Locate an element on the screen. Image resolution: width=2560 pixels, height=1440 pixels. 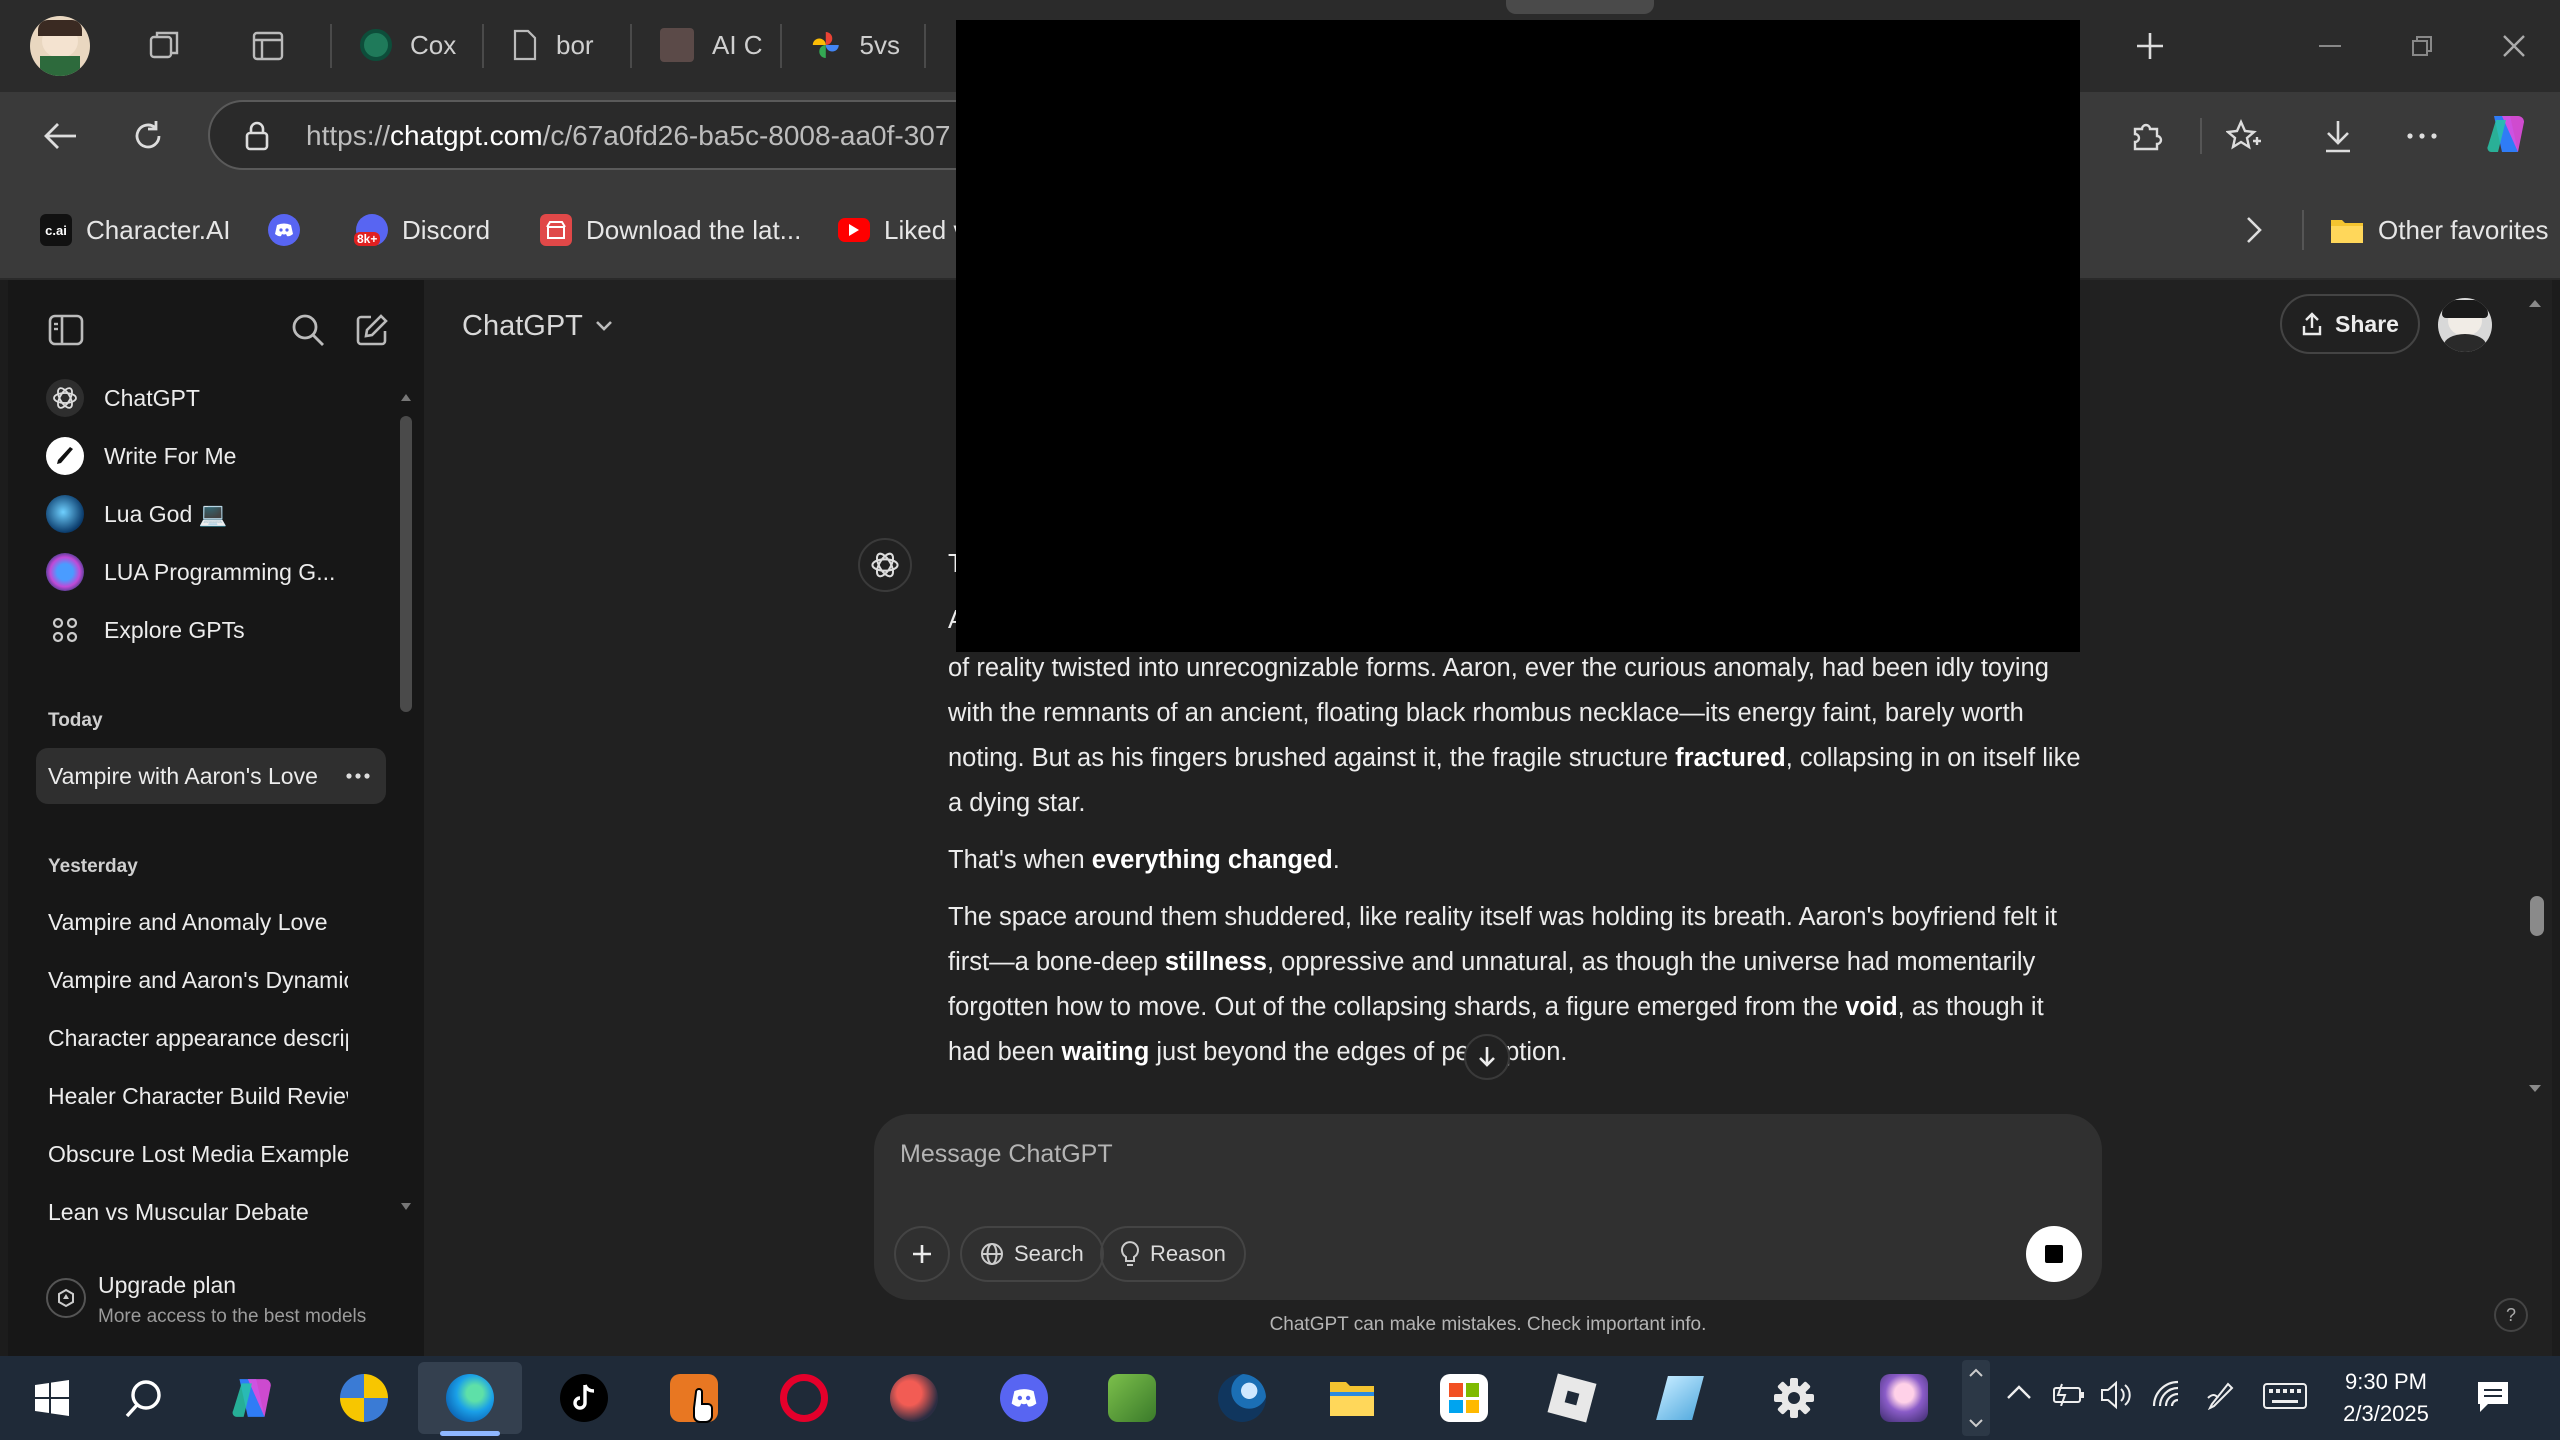
taskbar-file-explorer is located at coordinates (1352, 1398).